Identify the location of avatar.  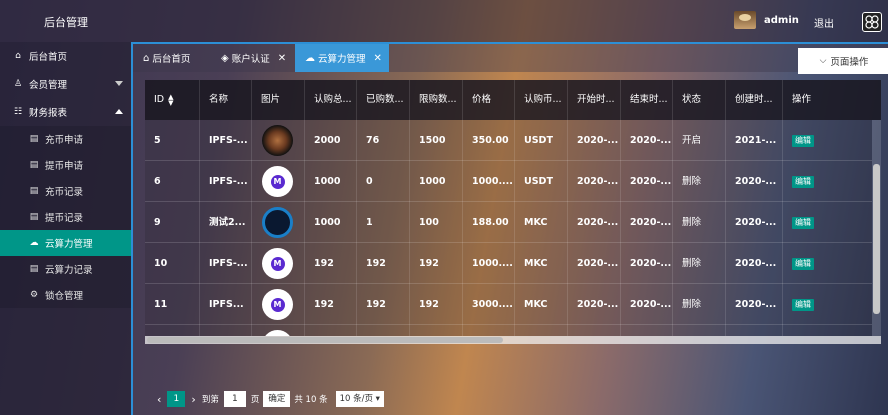
(745, 20).